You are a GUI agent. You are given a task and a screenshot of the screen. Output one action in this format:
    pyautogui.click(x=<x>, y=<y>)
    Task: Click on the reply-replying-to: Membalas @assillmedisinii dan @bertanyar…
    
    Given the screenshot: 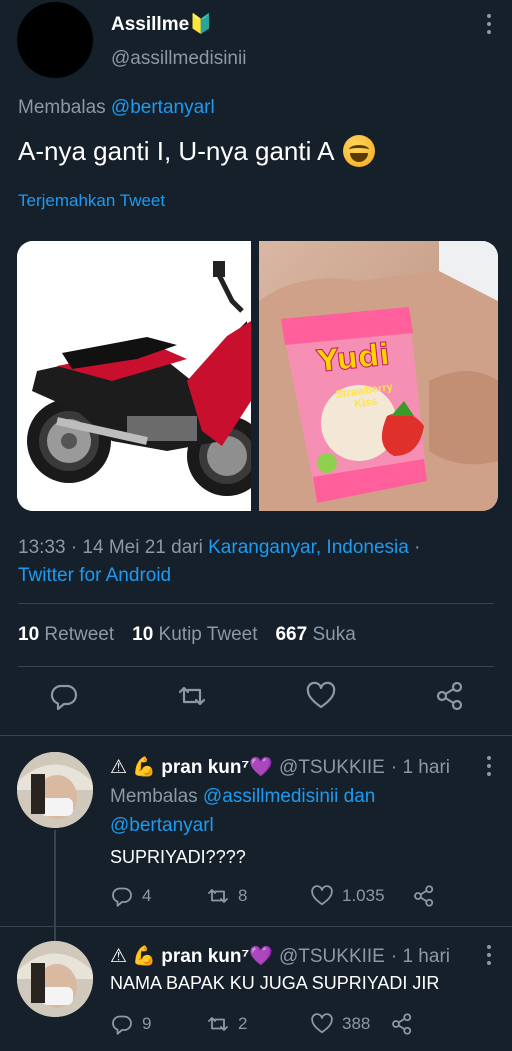 What is the action you would take?
    pyautogui.click(x=242, y=811)
    